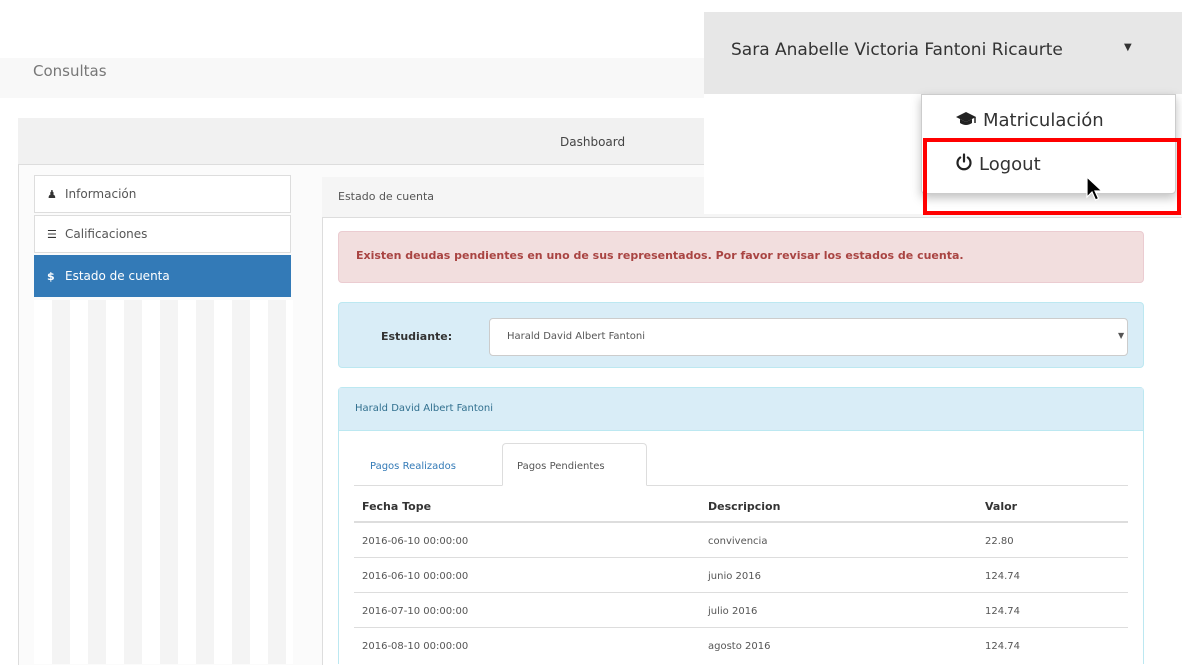  What do you see at coordinates (1052, 176) in the screenshot?
I see `logout-highlight-box` at bounding box center [1052, 176].